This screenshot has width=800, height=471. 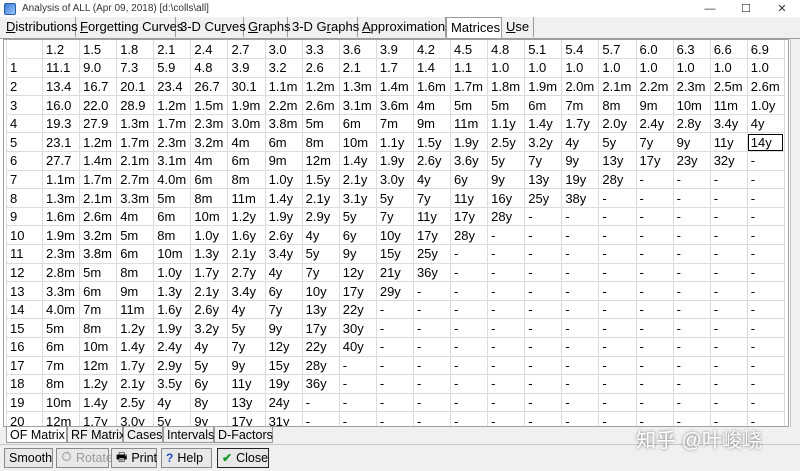 What do you see at coordinates (61, 142) in the screenshot?
I see `matrix-cell: 23.1` at bounding box center [61, 142].